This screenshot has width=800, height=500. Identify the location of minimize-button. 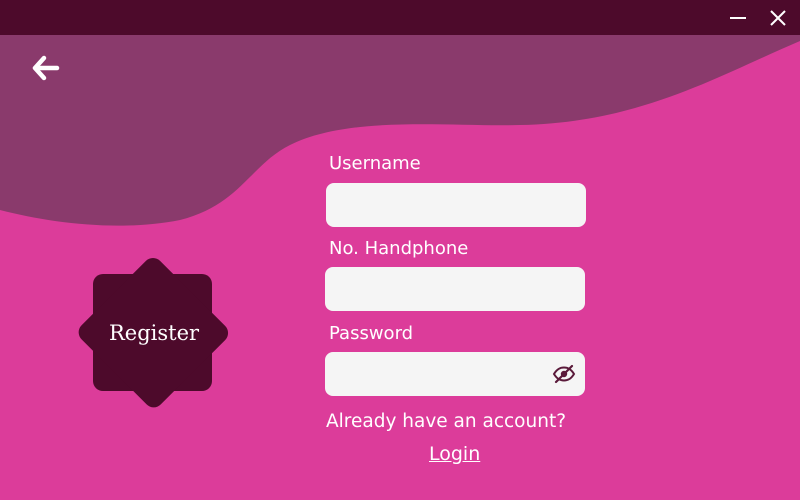
(738, 18).